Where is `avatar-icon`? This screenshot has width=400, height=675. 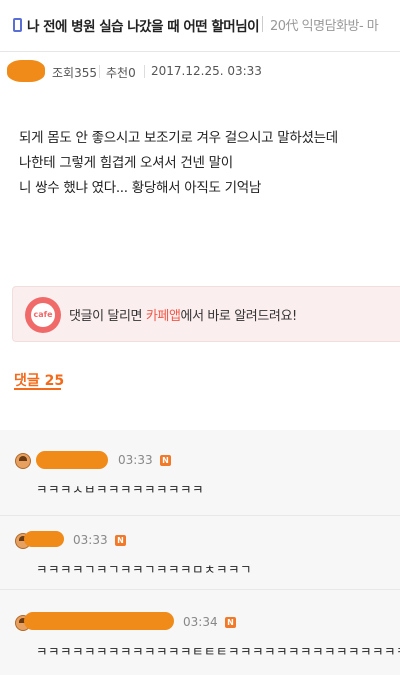
avatar-icon is located at coordinates (23, 461).